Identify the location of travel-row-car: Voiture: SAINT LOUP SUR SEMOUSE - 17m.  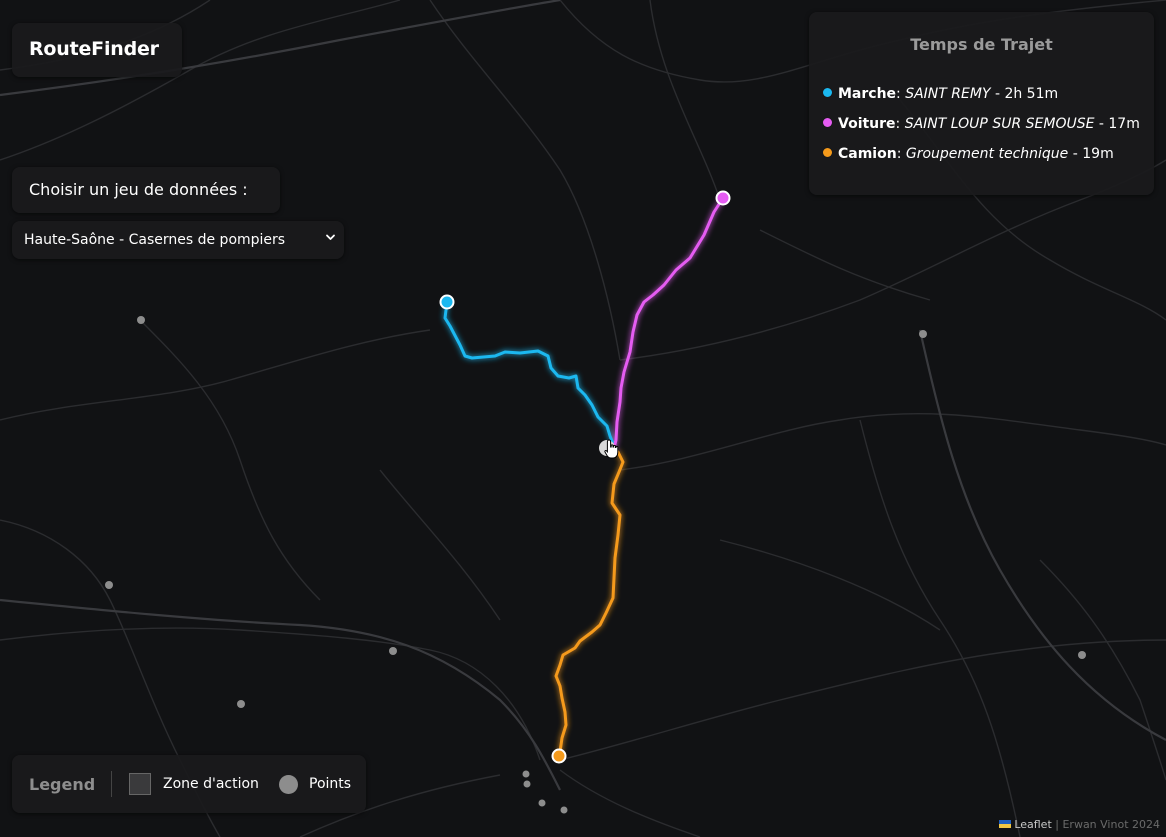
(981, 124).